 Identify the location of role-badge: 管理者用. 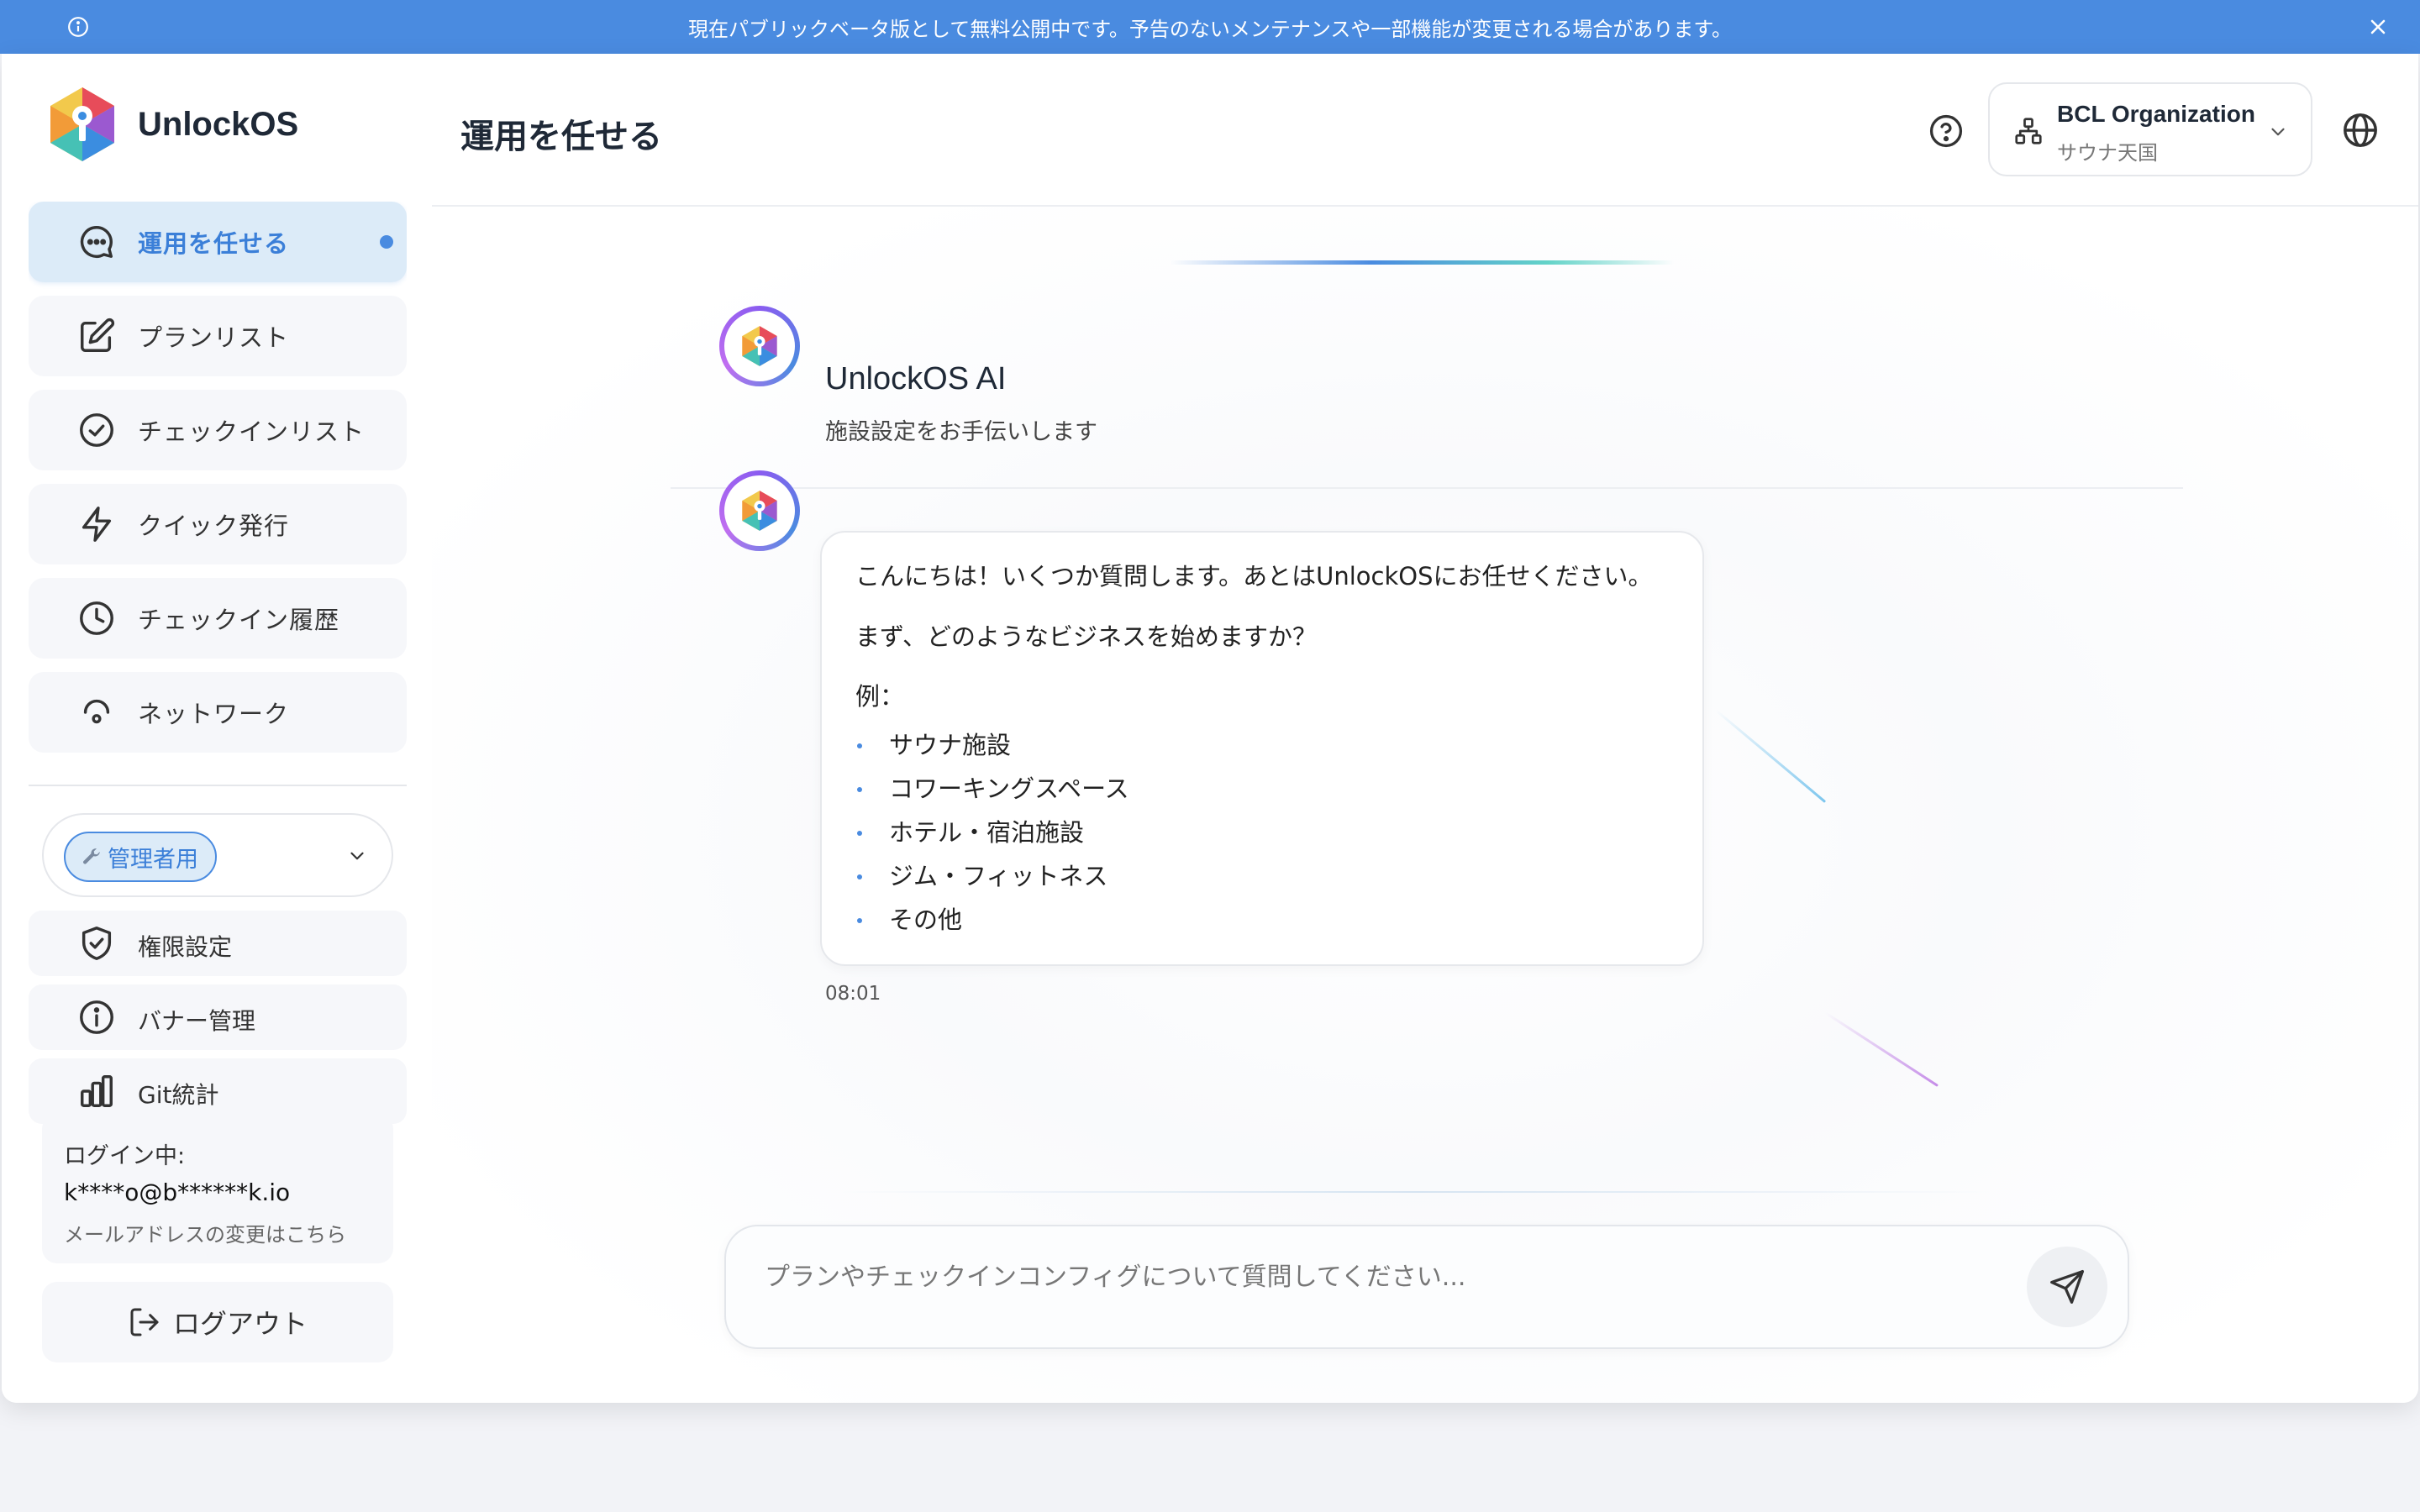
(140, 857).